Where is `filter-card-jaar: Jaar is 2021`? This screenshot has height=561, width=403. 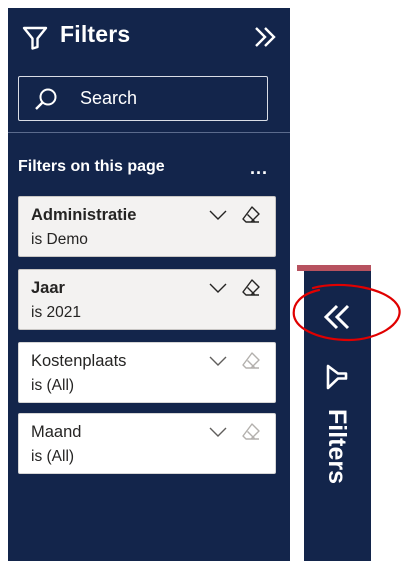
filter-card-jaar: Jaar is 2021 is located at coordinates (147, 299).